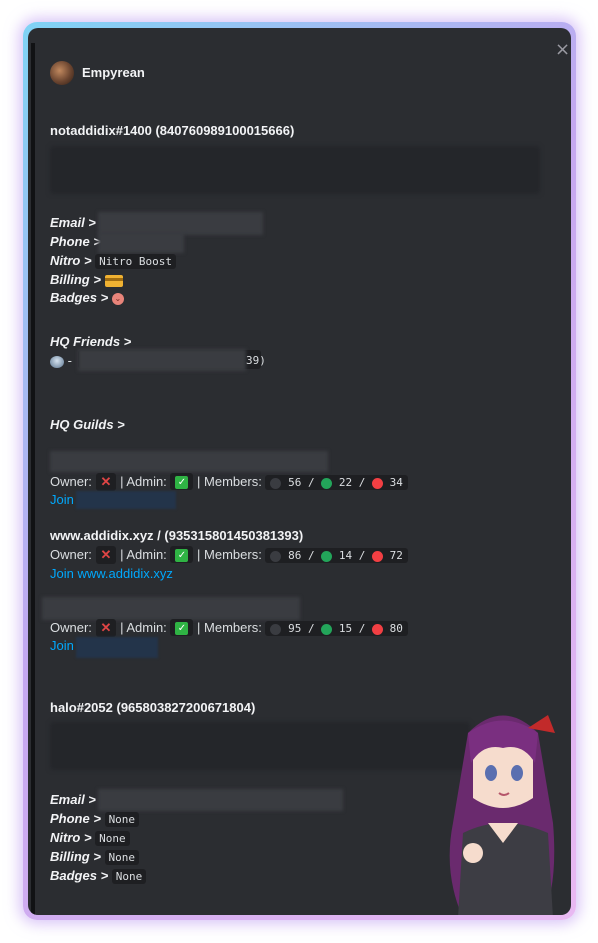  What do you see at coordinates (295, 555) in the screenshot?
I see `members-total: 86` at bounding box center [295, 555].